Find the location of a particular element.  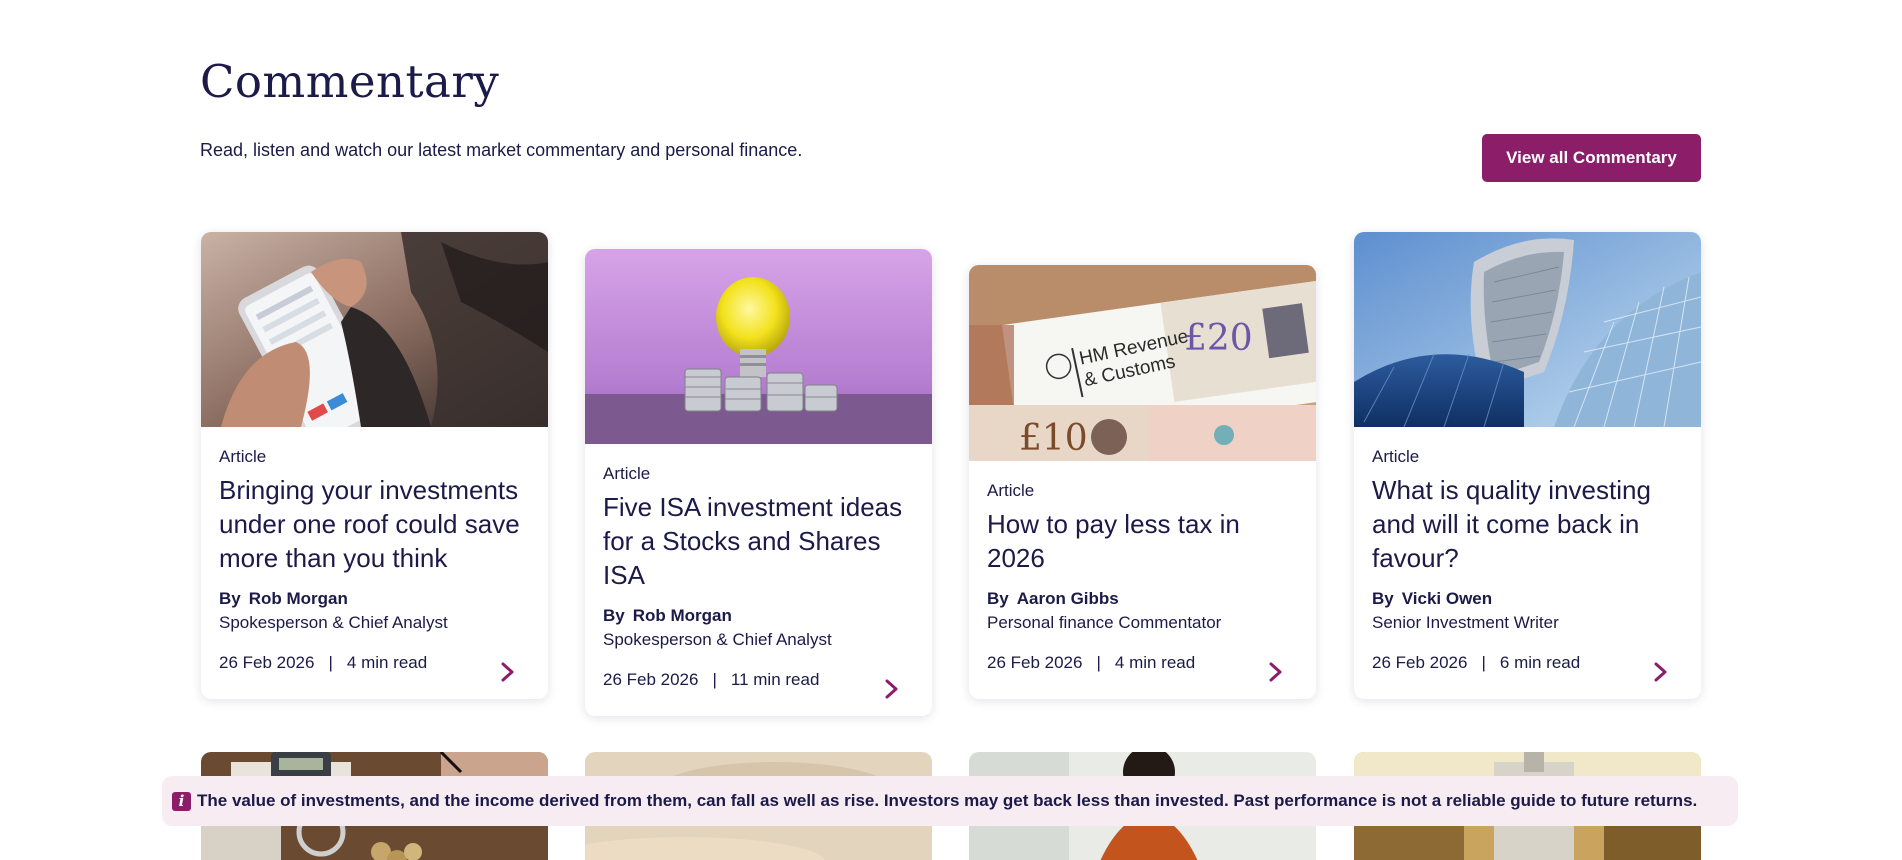

woman-using-smartphone-image is located at coordinates (374, 329).